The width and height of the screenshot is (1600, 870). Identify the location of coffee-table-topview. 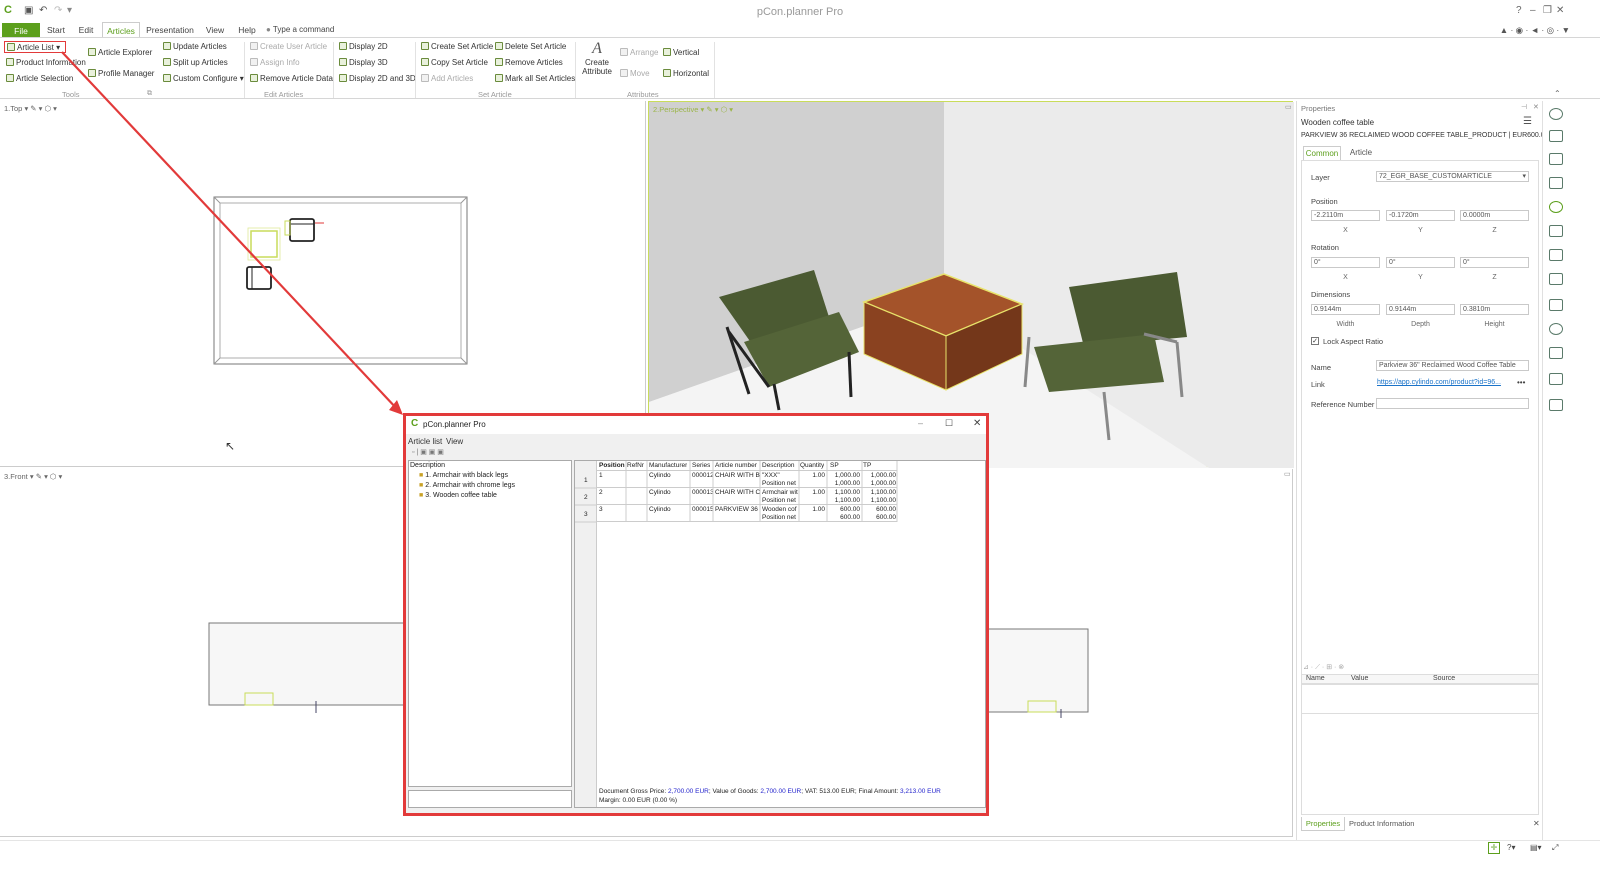
(264, 244).